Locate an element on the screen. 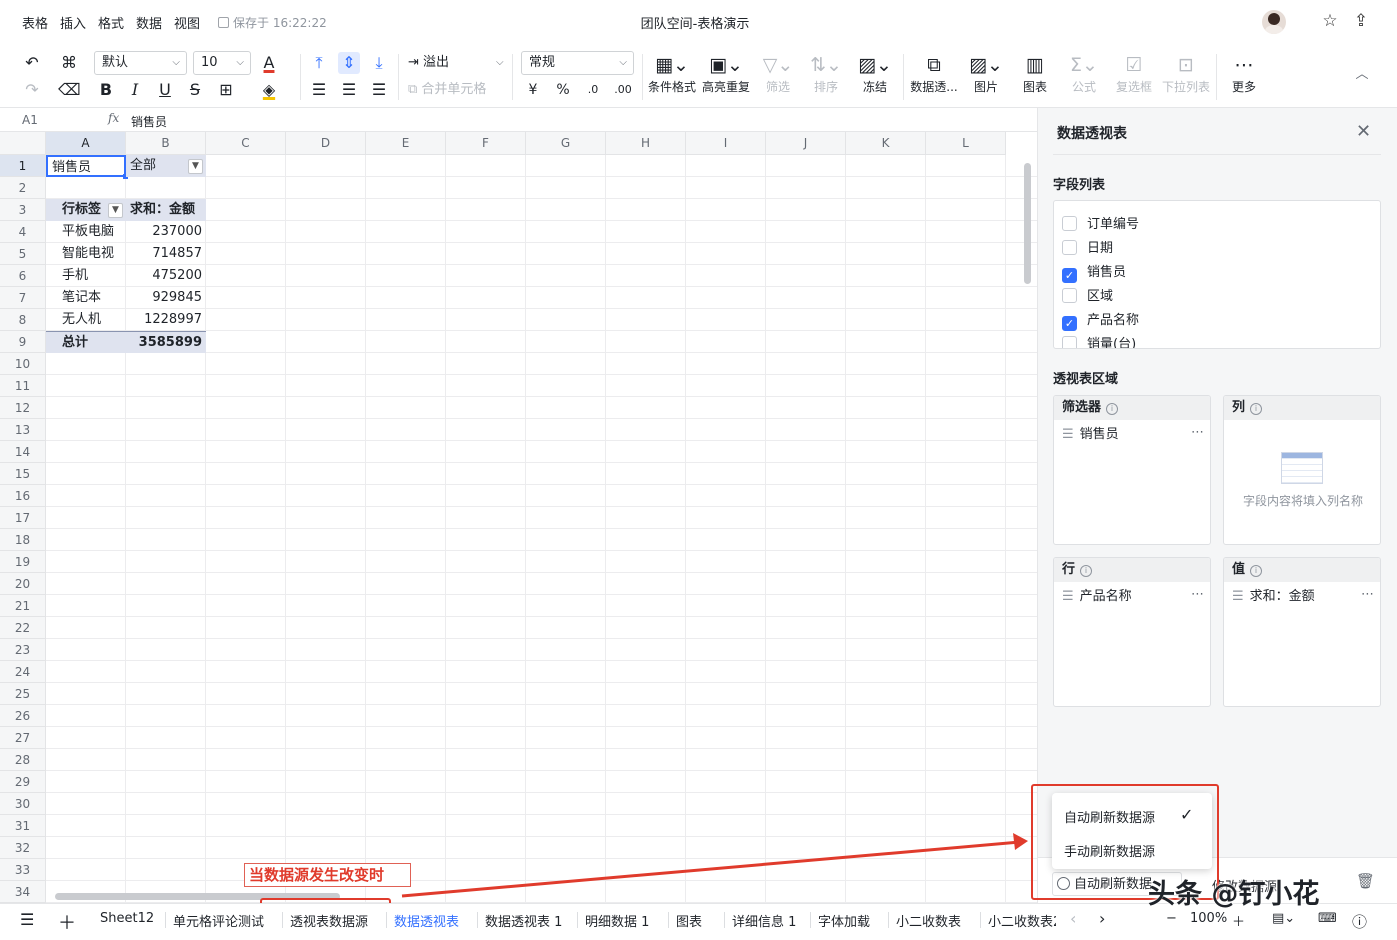 Image resolution: width=1397 pixels, height=940 pixels. freeze-button: ▨⌄ 冻结 is located at coordinates (875, 74).